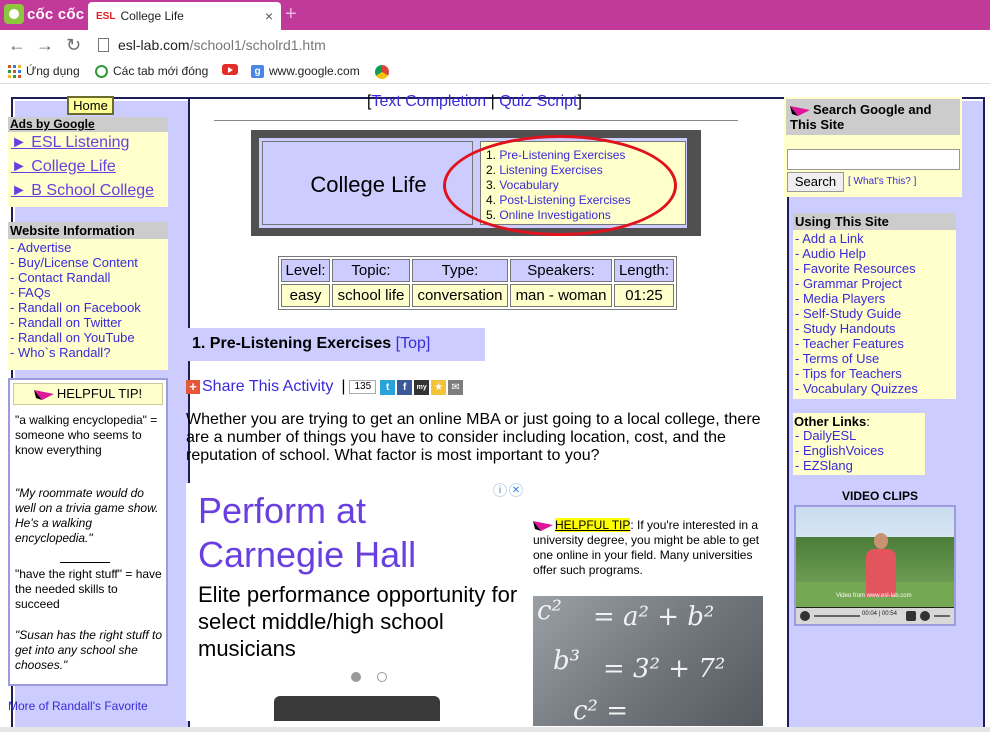  I want to click on volume-slider, so click(942, 616).